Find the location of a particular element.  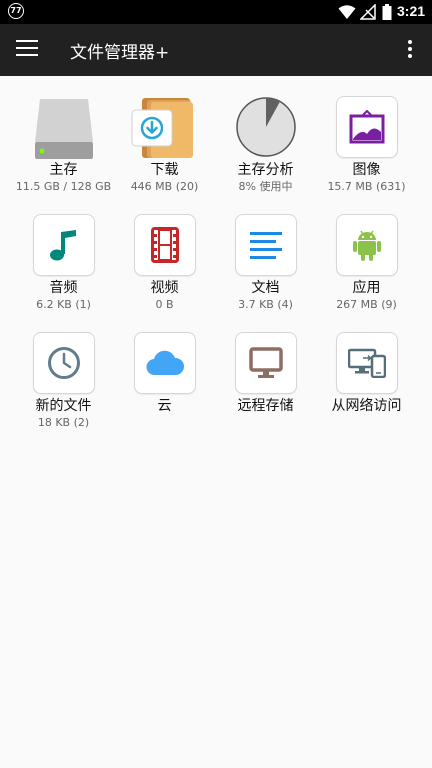

tile-sublabel: 0 B is located at coordinates (164, 304).